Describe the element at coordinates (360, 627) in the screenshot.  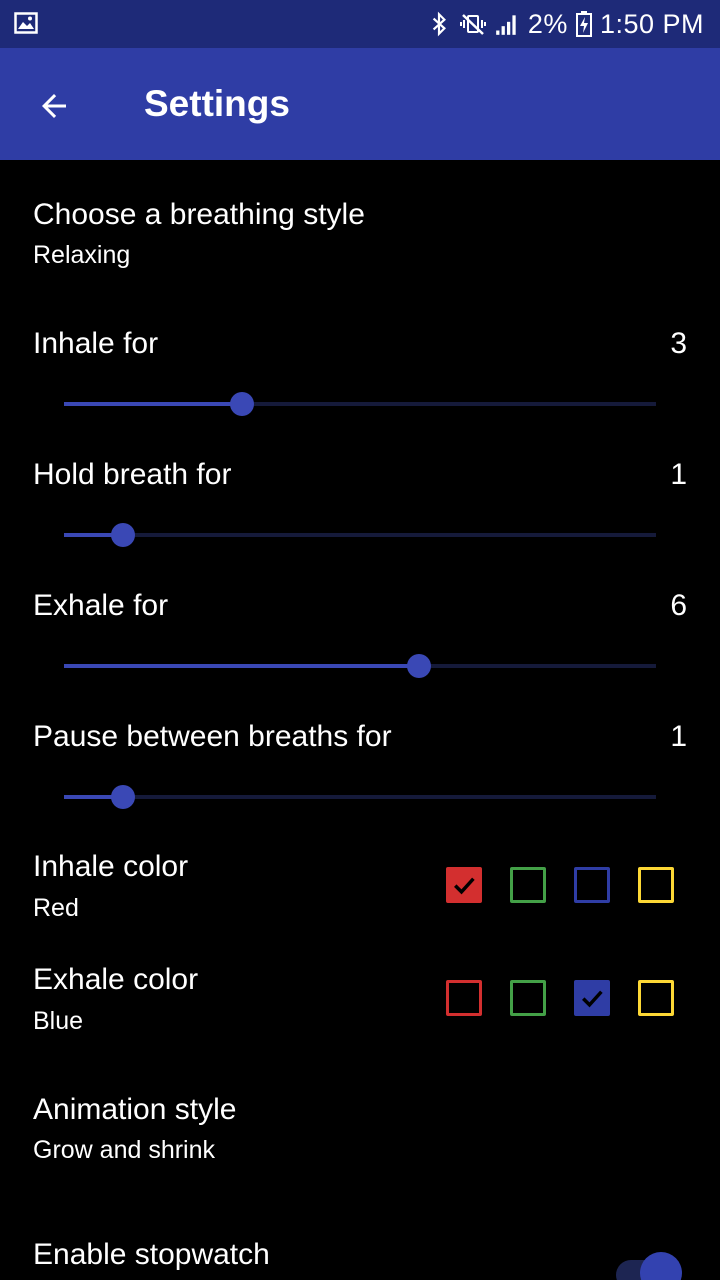
I see `exhale-duration-preference: Exhale for 6` at that location.